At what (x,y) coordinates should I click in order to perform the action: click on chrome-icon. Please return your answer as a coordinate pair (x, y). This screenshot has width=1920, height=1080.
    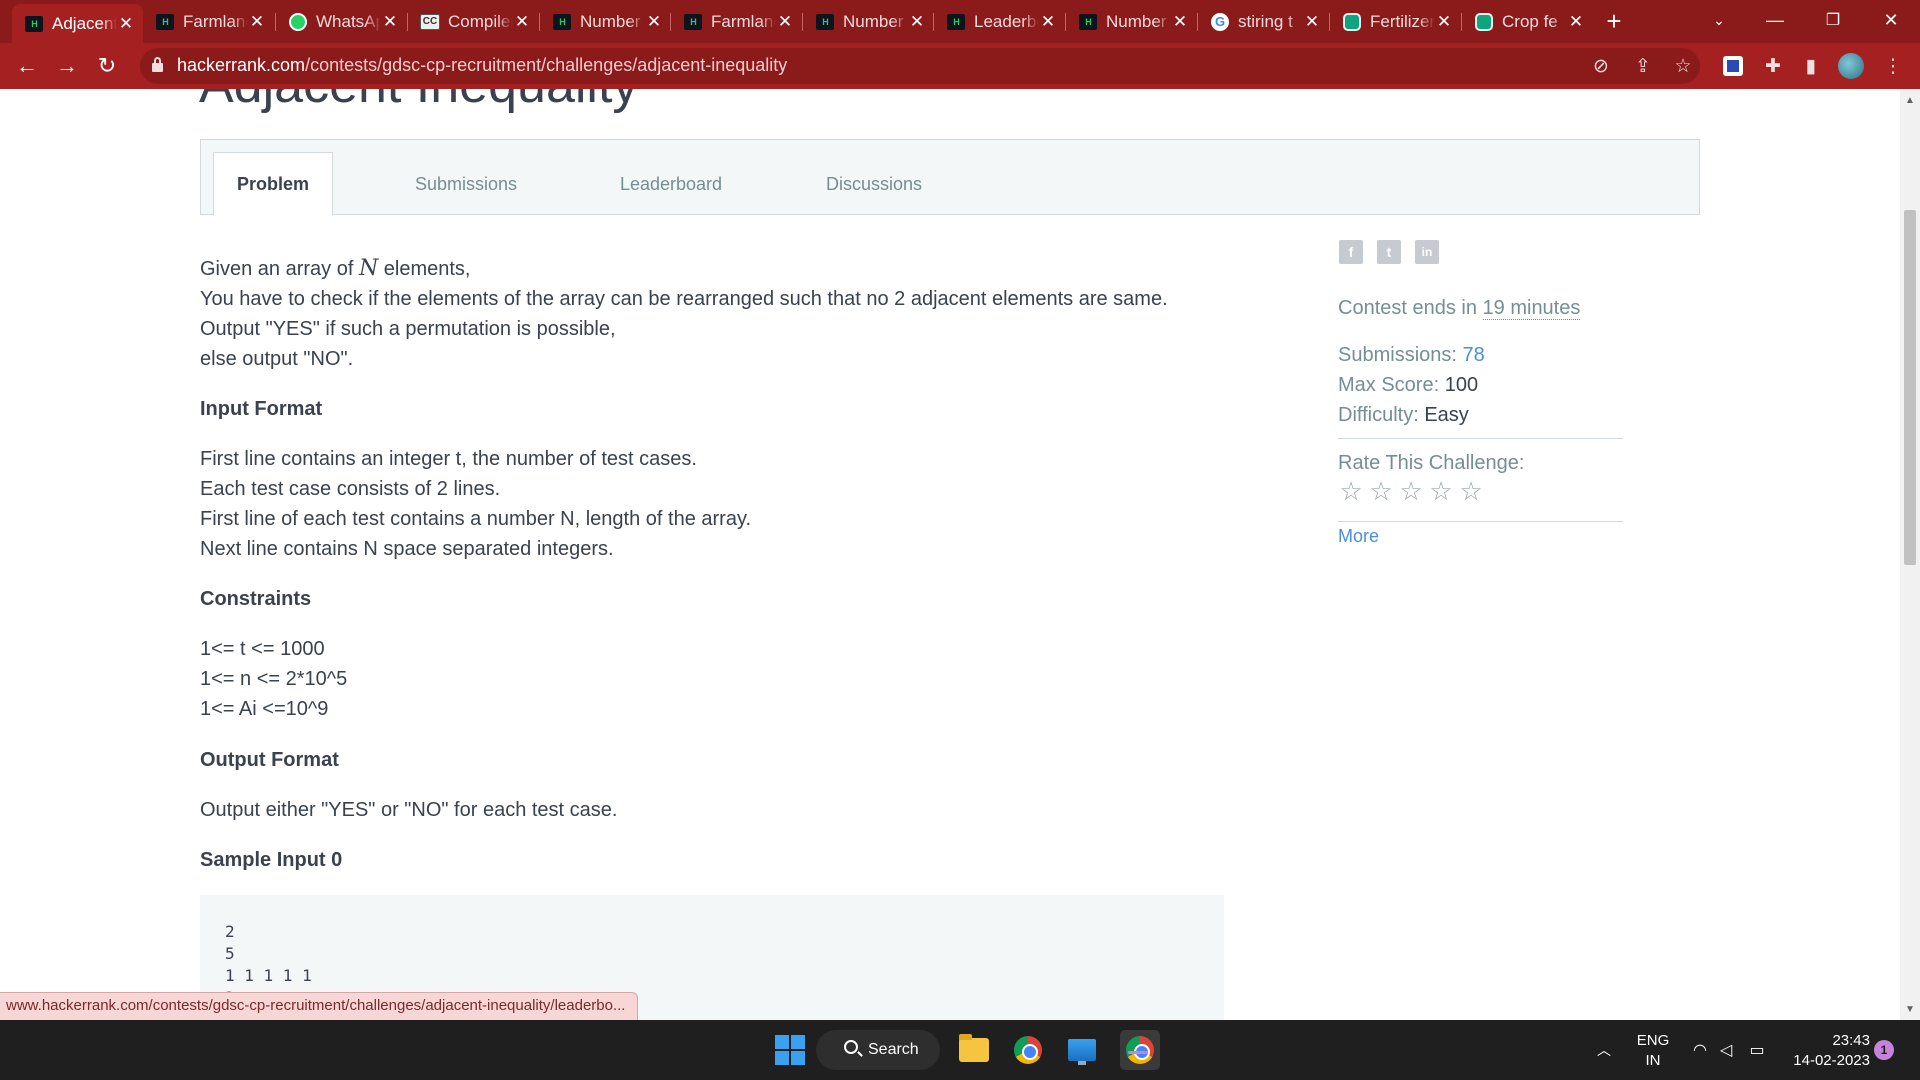
    Looking at the image, I should click on (1028, 1050).